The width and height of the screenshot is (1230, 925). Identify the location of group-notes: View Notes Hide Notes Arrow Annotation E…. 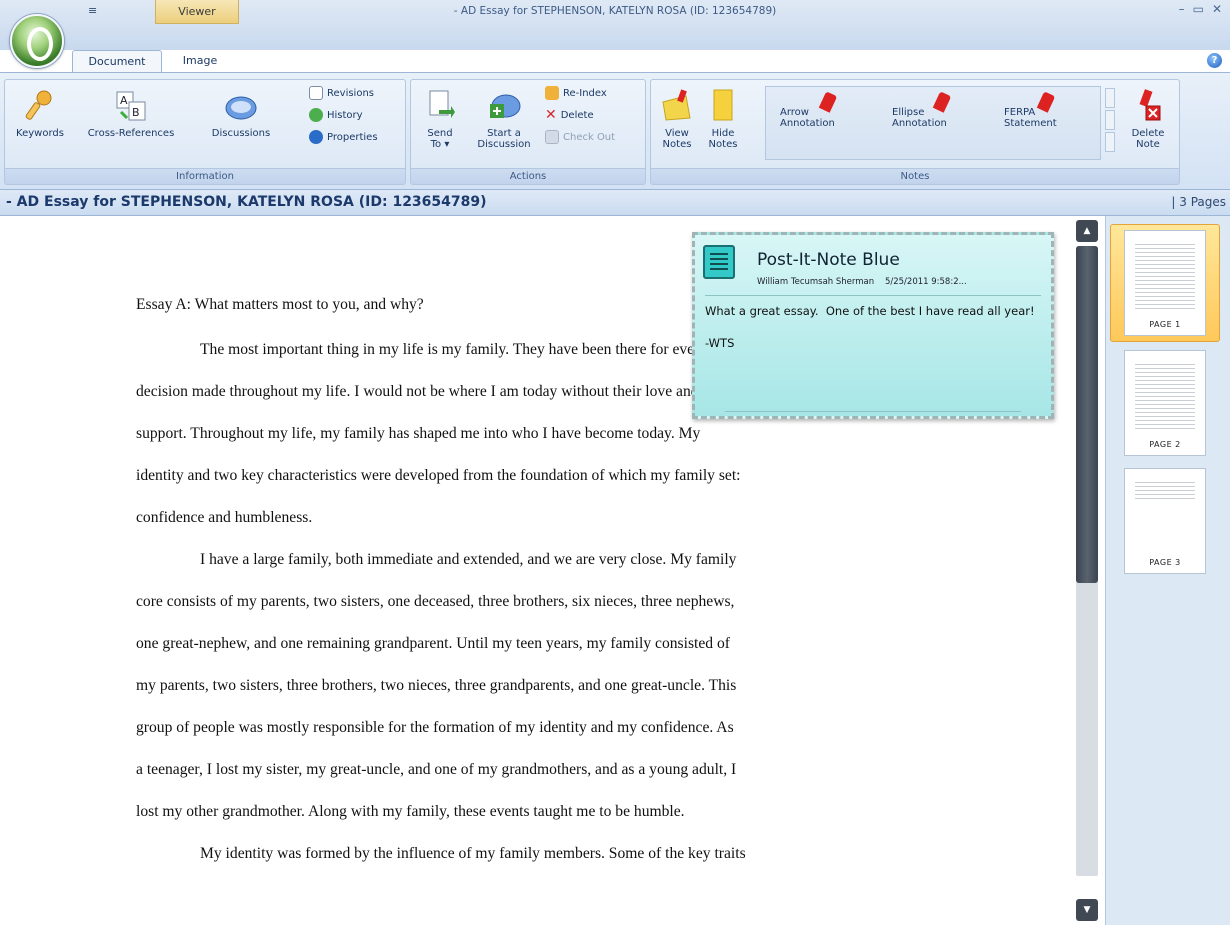
(915, 132).